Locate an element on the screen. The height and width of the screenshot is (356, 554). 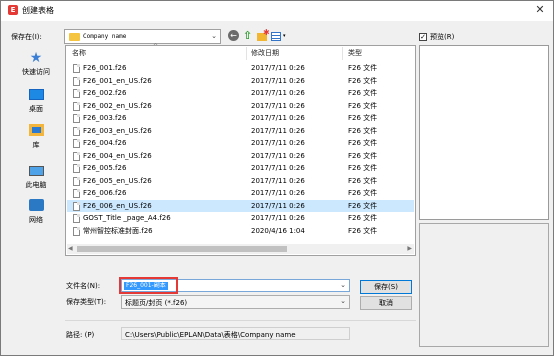
path-label: 路径: (P) is located at coordinates (80, 335).